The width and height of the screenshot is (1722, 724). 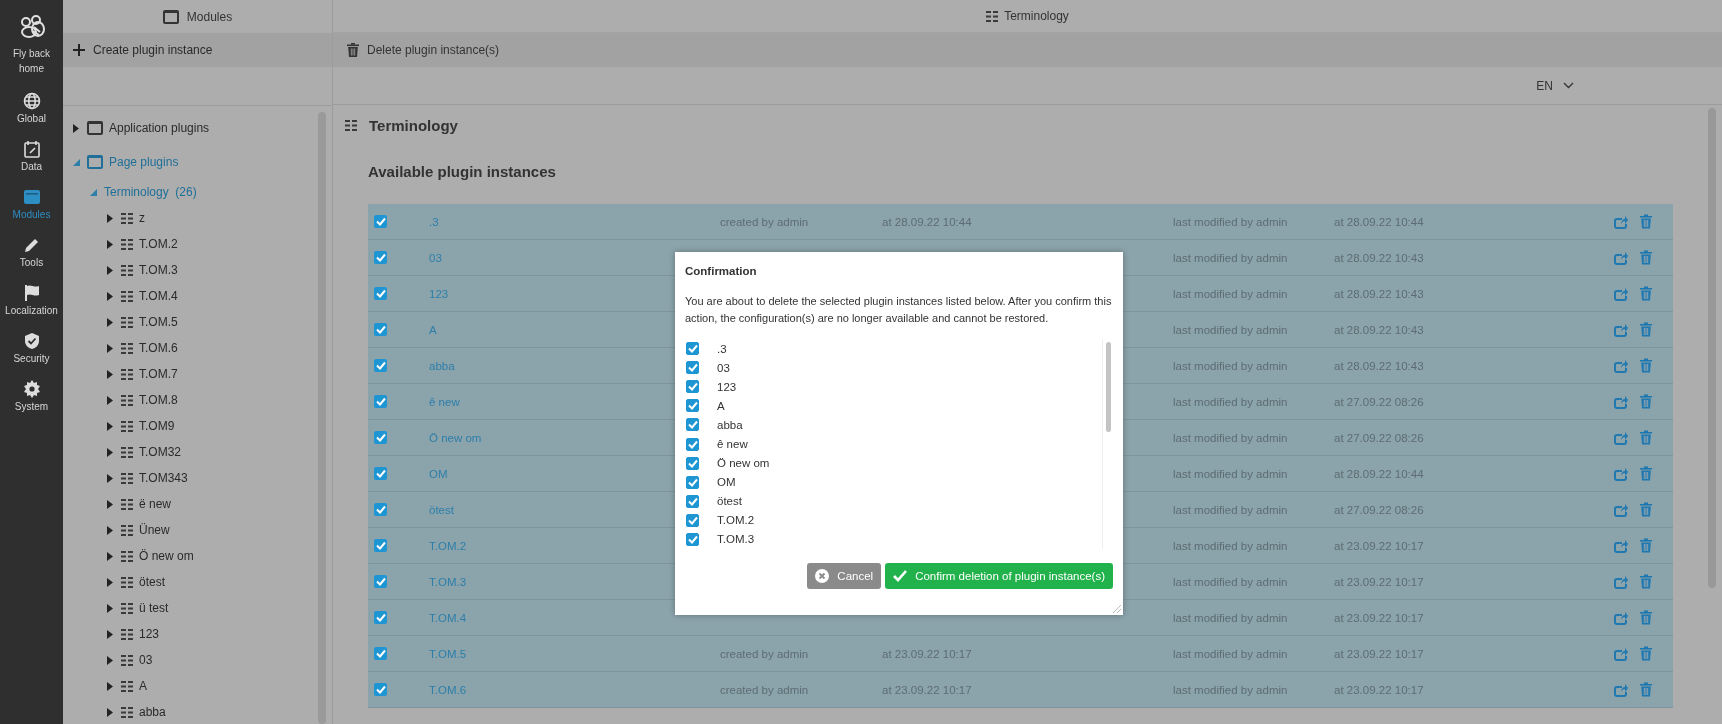 What do you see at coordinates (152, 582) in the screenshot?
I see `tree-item: ötest` at bounding box center [152, 582].